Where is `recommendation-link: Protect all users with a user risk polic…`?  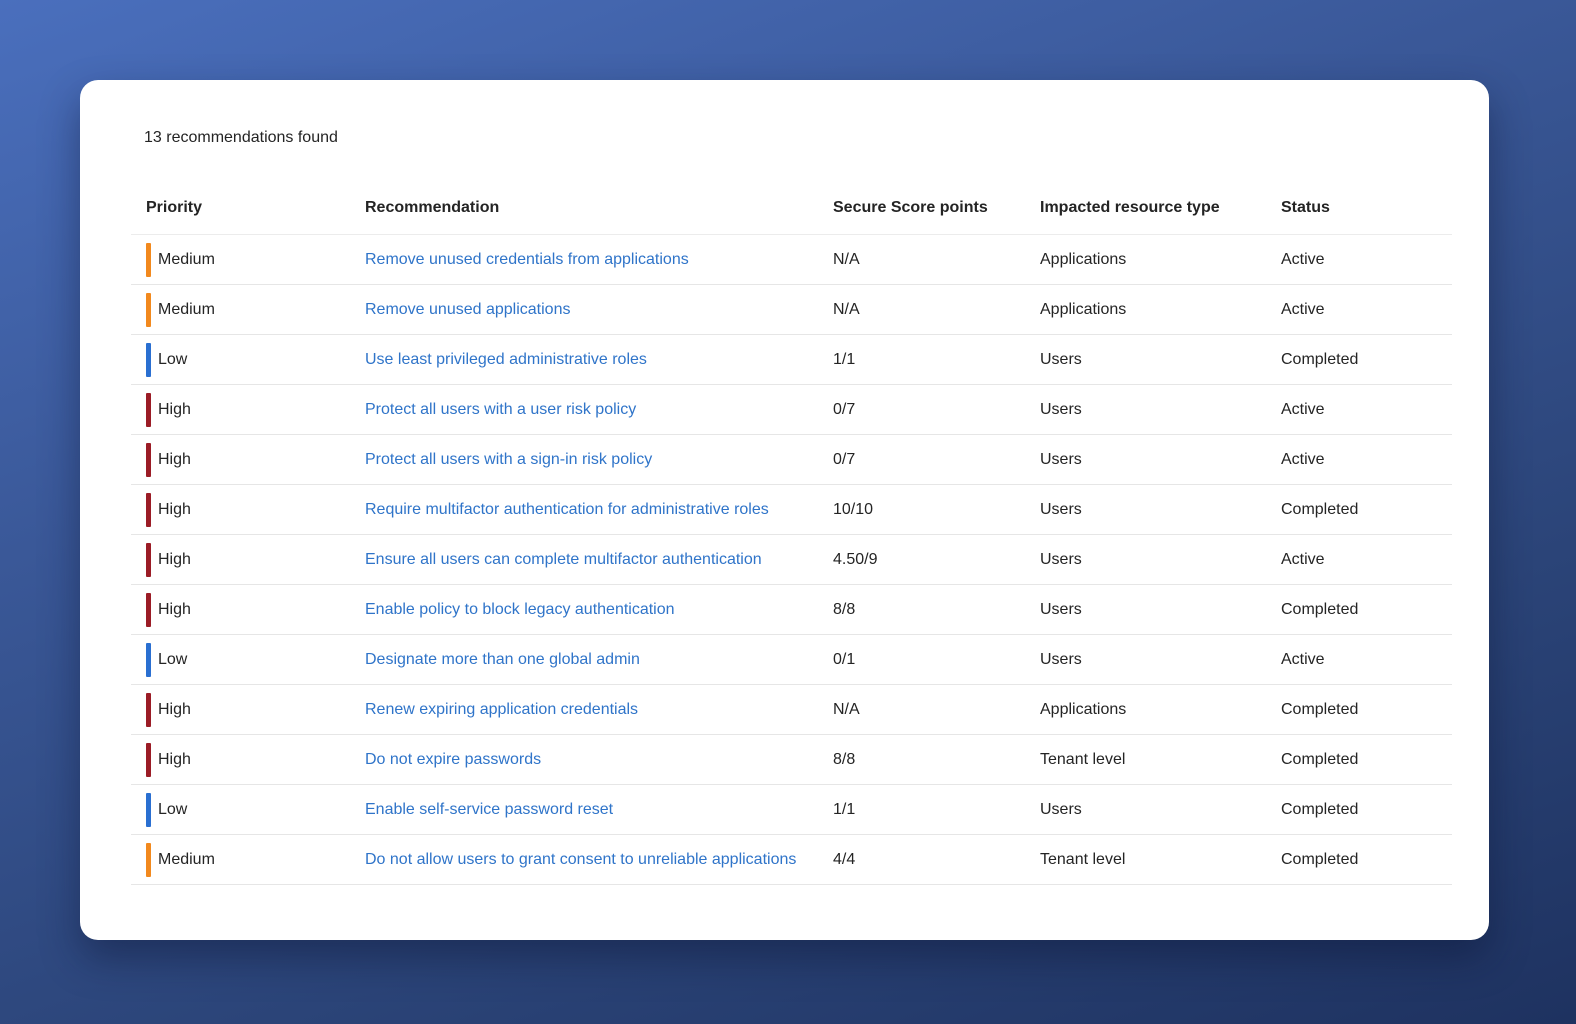
recommendation-link: Protect all users with a user risk polic… is located at coordinates (500, 409).